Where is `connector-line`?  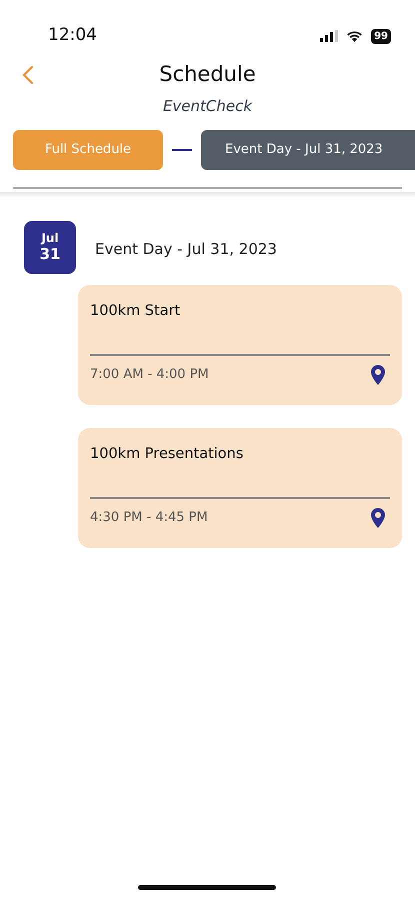 connector-line is located at coordinates (182, 150).